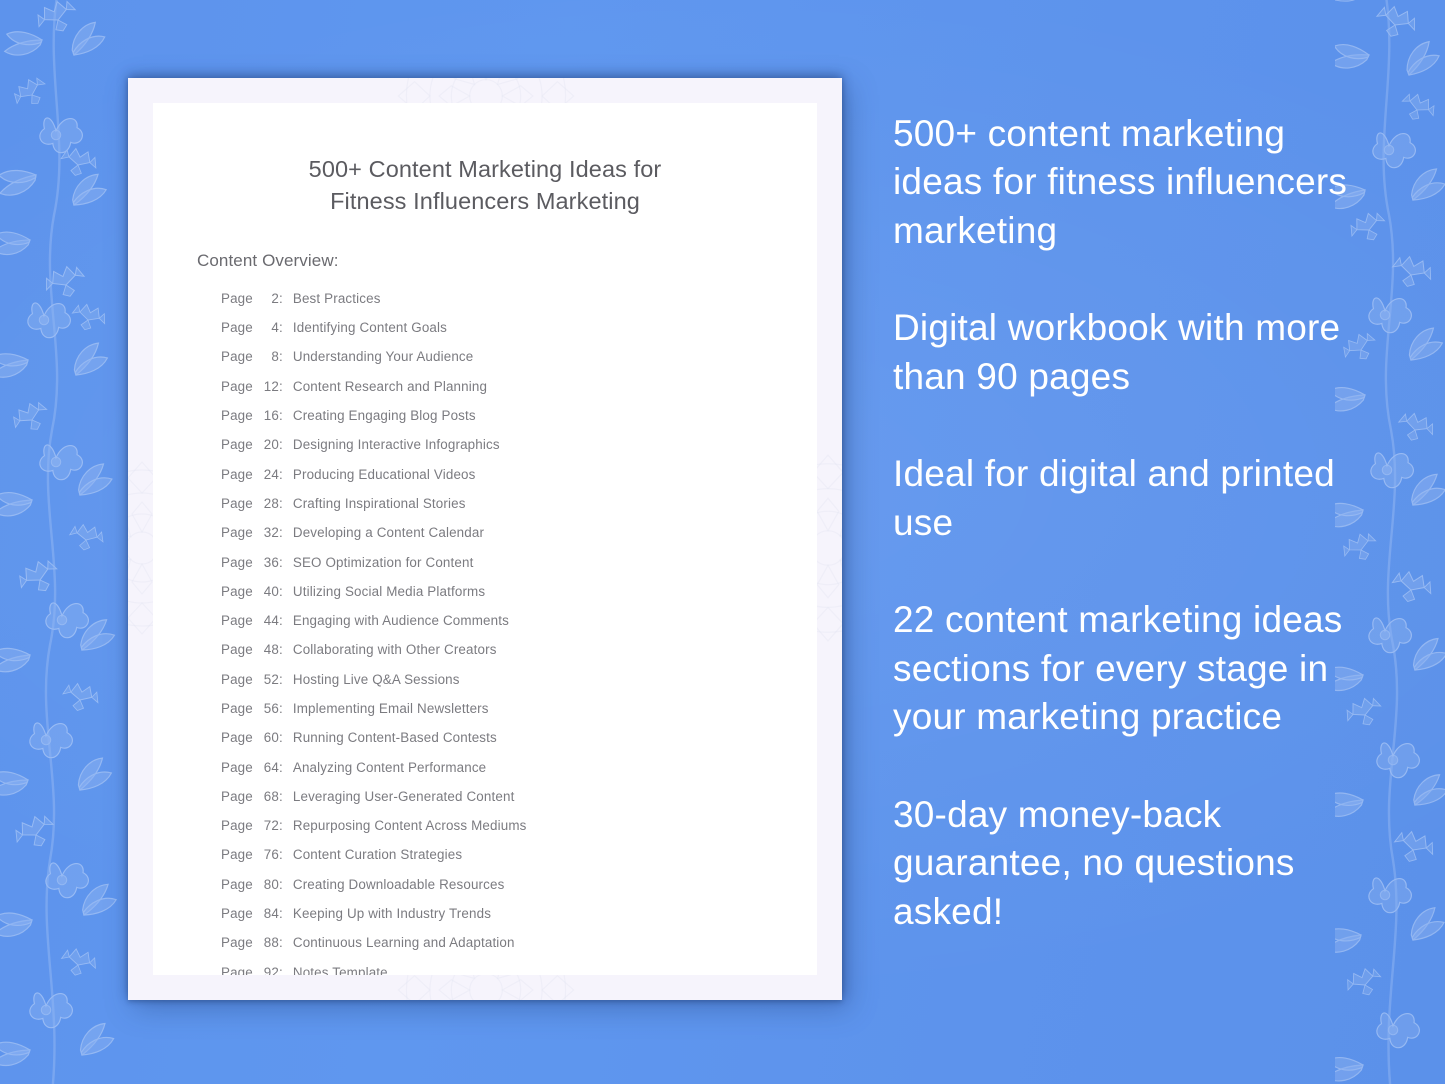  I want to click on toc-section-title: Creating Downloadable Resources, so click(398, 884).